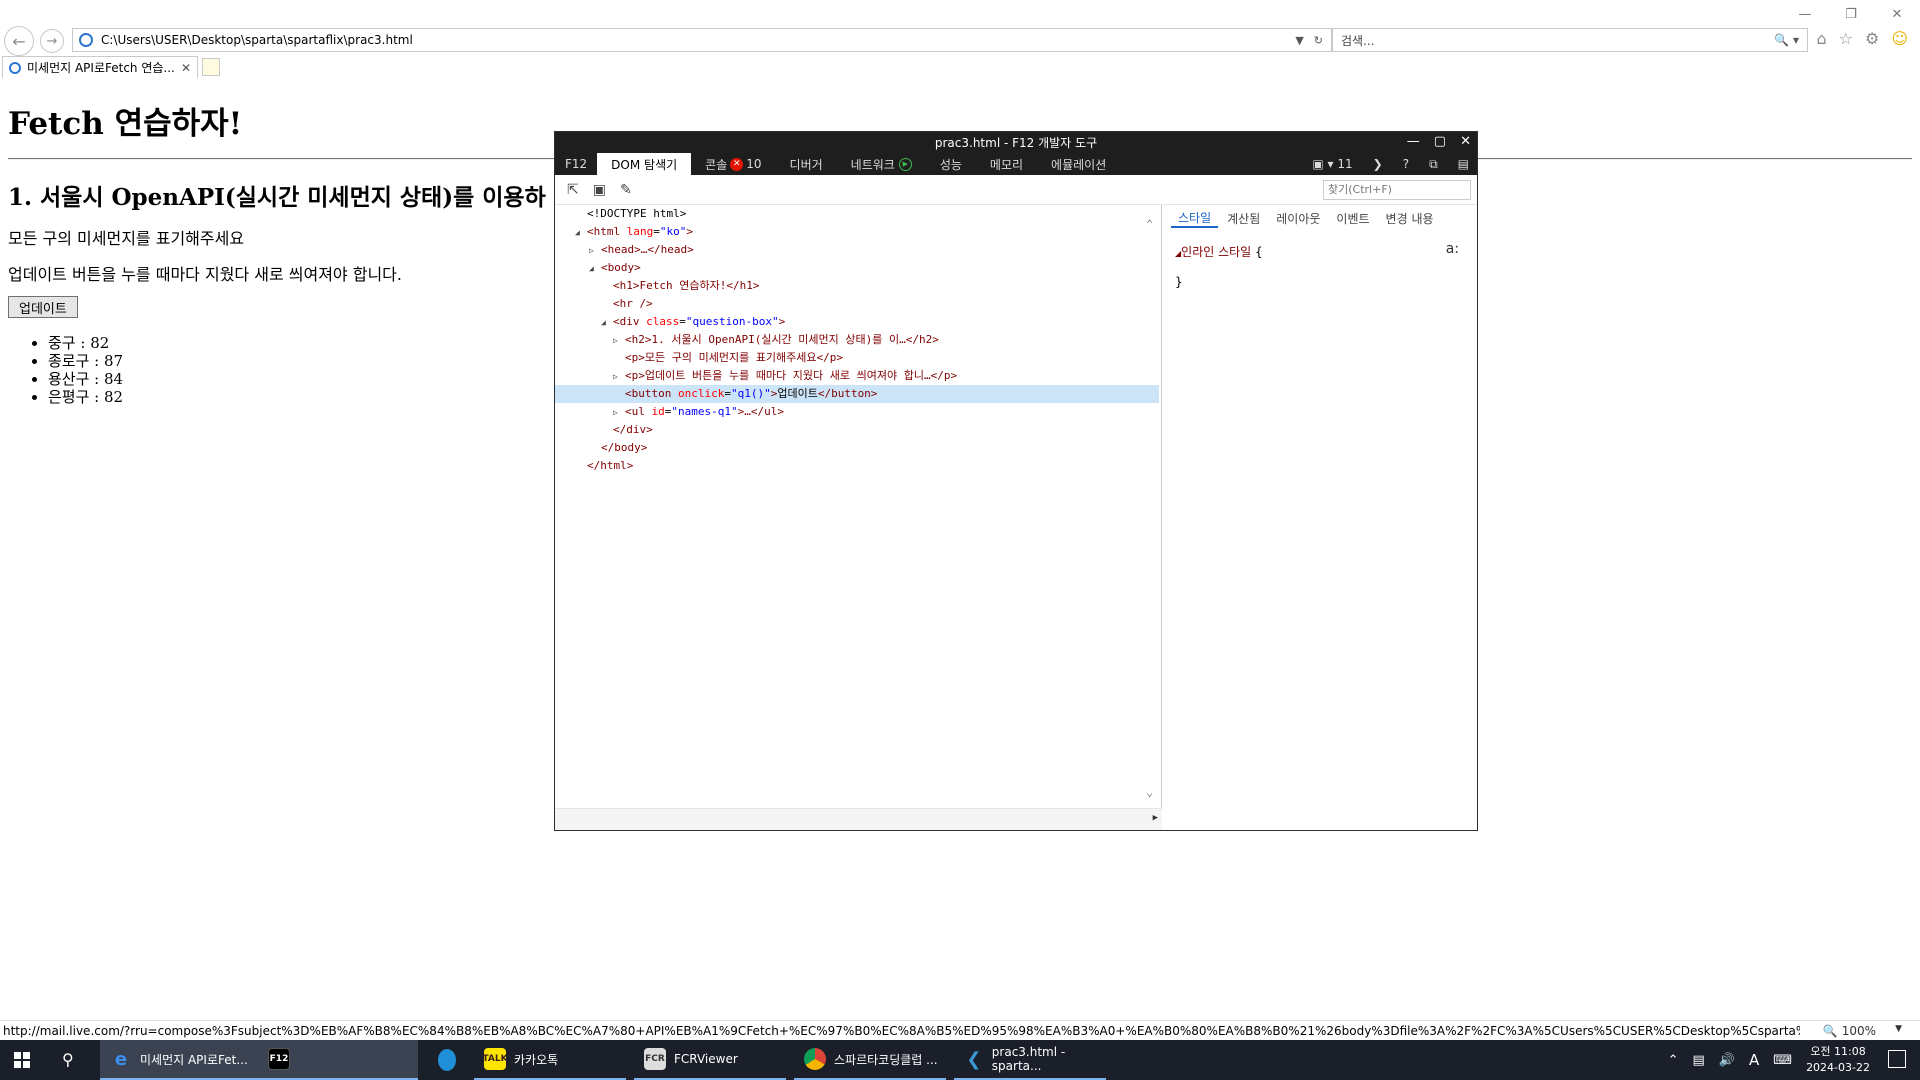 The height and width of the screenshot is (1080, 1920). Describe the element at coordinates (857, 412) in the screenshot. I see `dom-node: ▷ <ul id="names-q1">…</ul>` at that location.